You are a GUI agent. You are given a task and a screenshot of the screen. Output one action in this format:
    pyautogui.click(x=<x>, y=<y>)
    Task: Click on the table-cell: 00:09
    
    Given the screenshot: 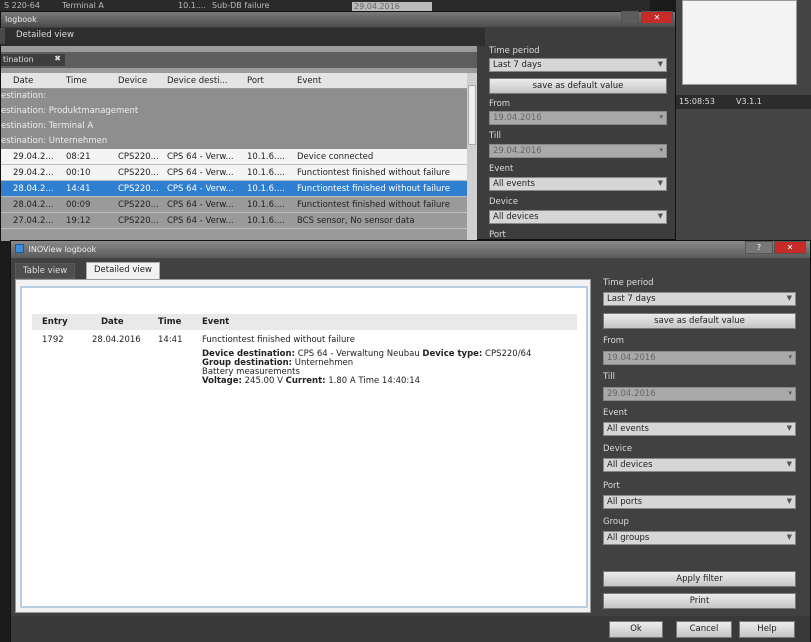 What is the action you would take?
    pyautogui.click(x=78, y=205)
    